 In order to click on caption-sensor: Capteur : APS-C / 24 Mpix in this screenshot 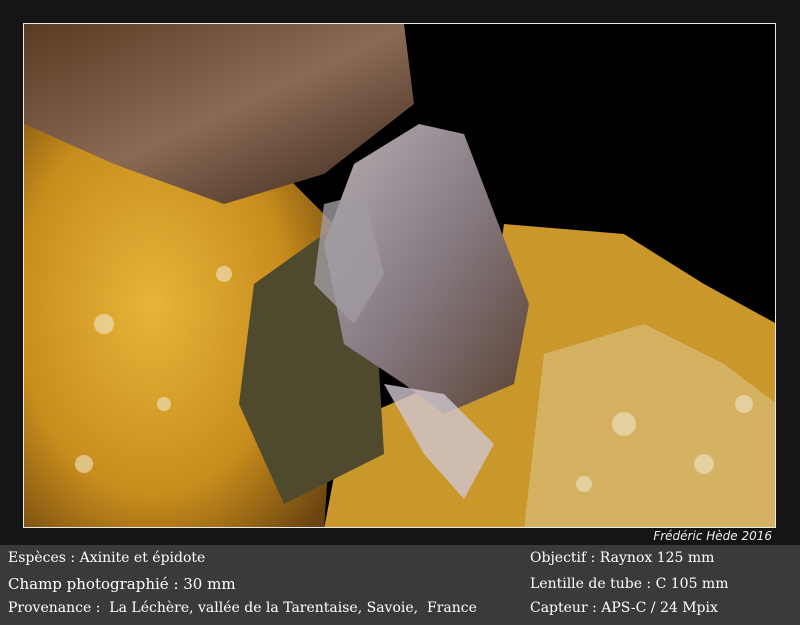, I will do `click(624, 608)`.